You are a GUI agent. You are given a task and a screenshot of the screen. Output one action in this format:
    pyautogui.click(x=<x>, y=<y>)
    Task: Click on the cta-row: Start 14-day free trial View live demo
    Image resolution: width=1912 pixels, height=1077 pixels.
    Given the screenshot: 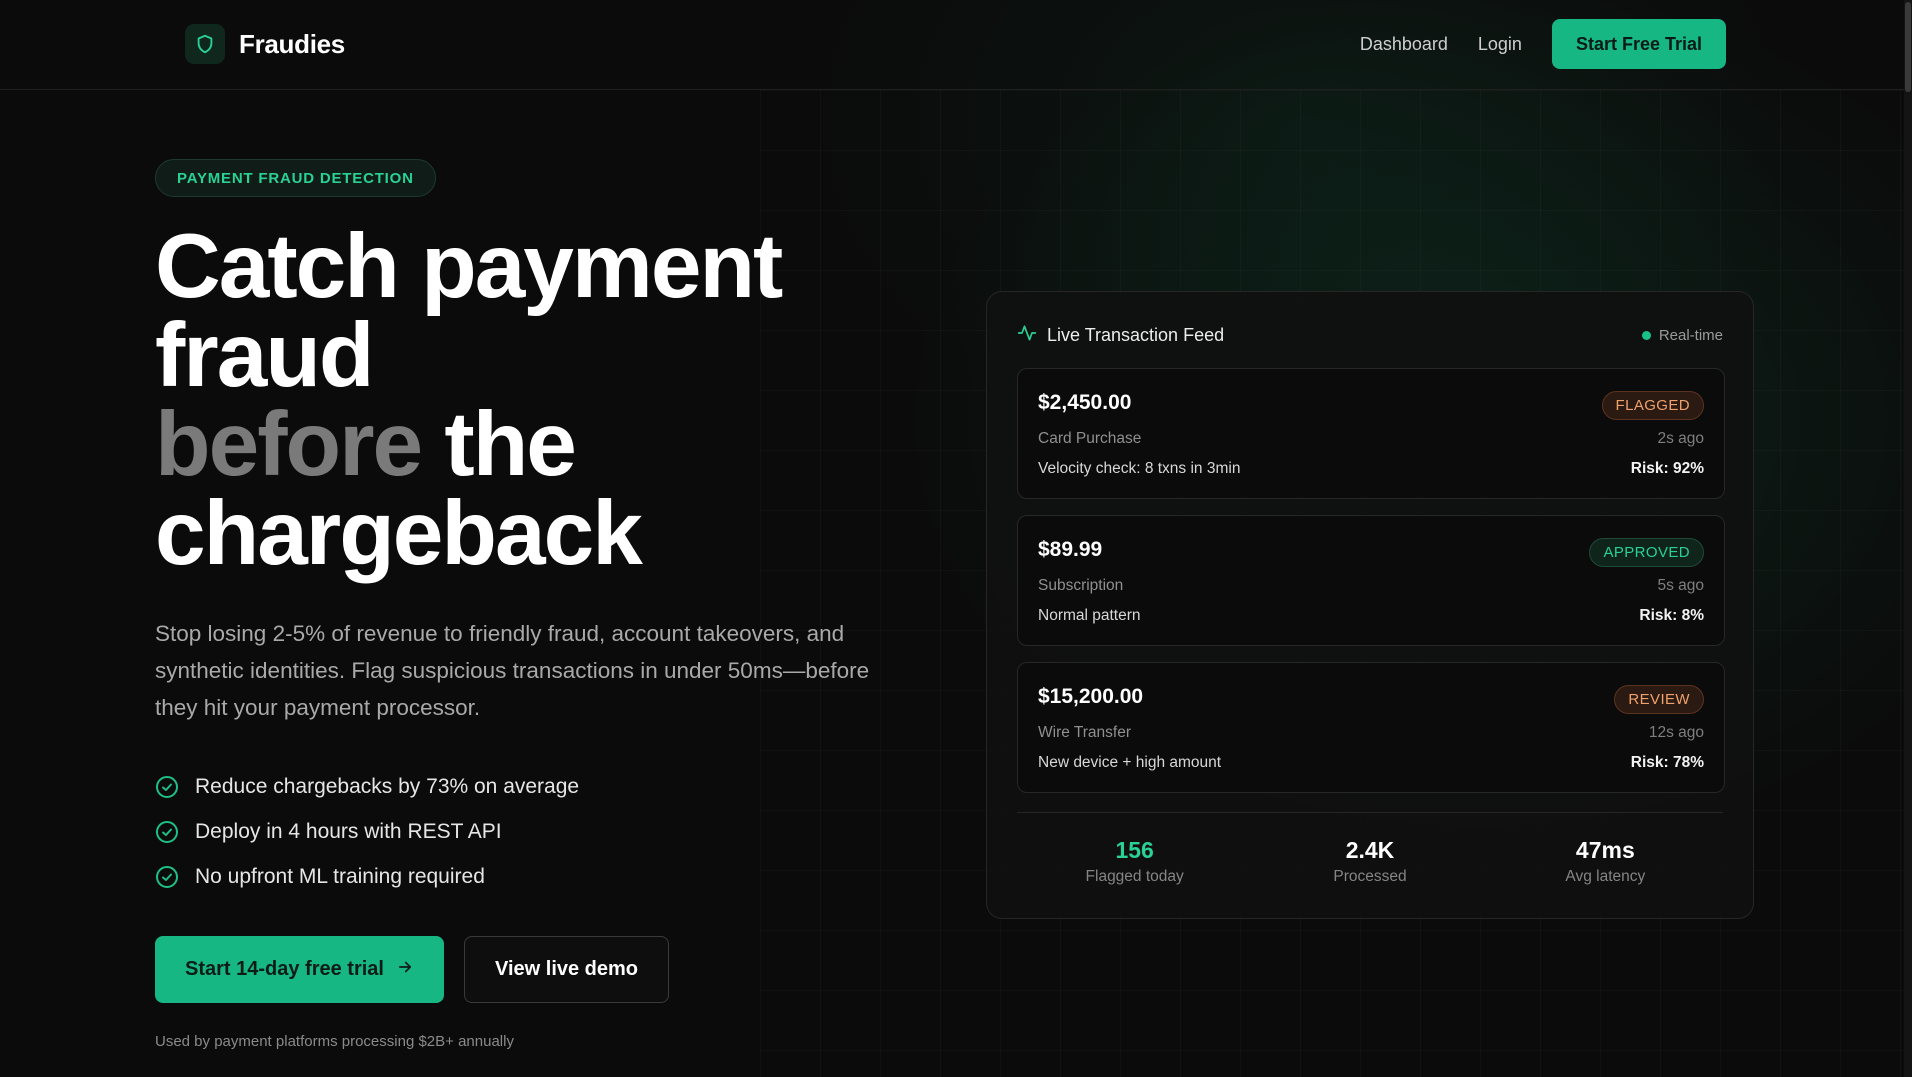 What is the action you would take?
    pyautogui.click(x=412, y=969)
    